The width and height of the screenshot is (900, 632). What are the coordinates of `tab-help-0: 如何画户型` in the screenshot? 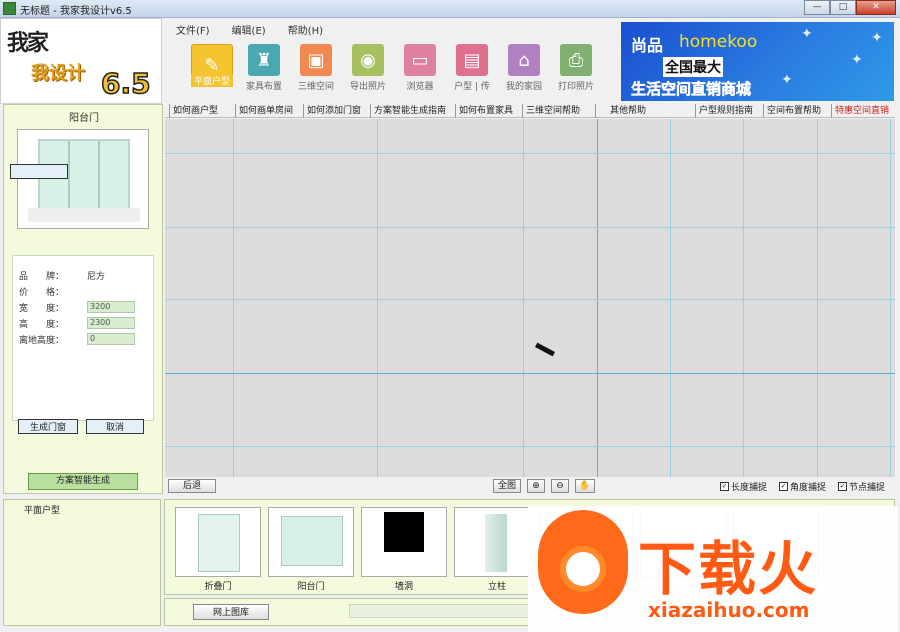 It's located at (193, 111).